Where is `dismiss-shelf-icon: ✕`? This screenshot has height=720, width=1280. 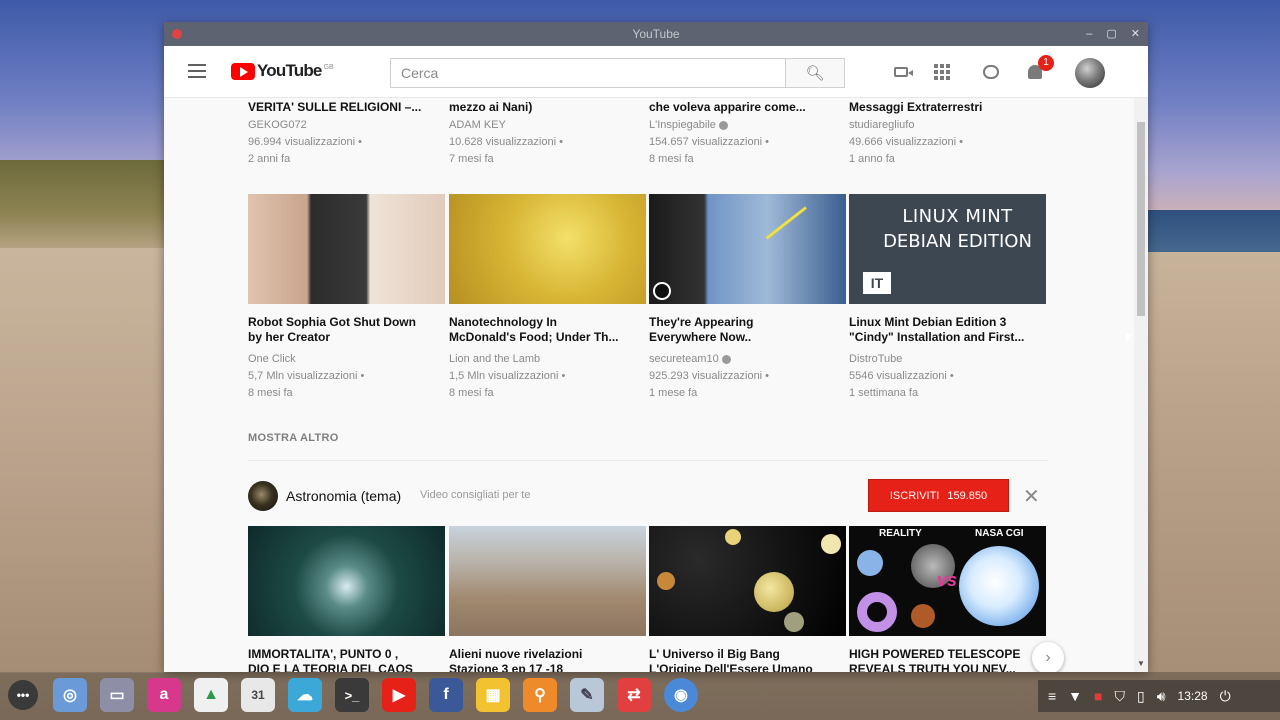 dismiss-shelf-icon: ✕ is located at coordinates (1031, 496).